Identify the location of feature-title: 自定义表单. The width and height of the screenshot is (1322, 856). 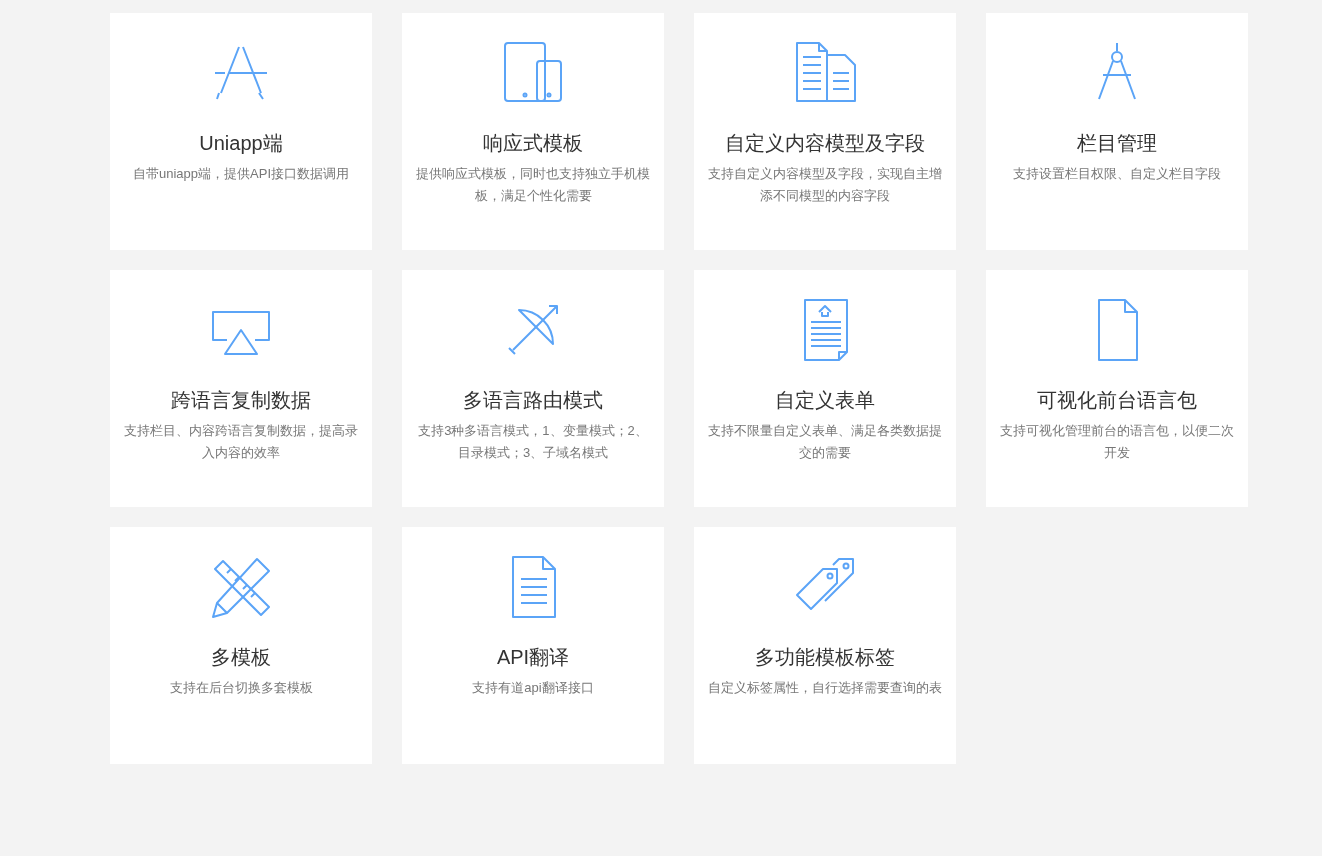
(825, 400).